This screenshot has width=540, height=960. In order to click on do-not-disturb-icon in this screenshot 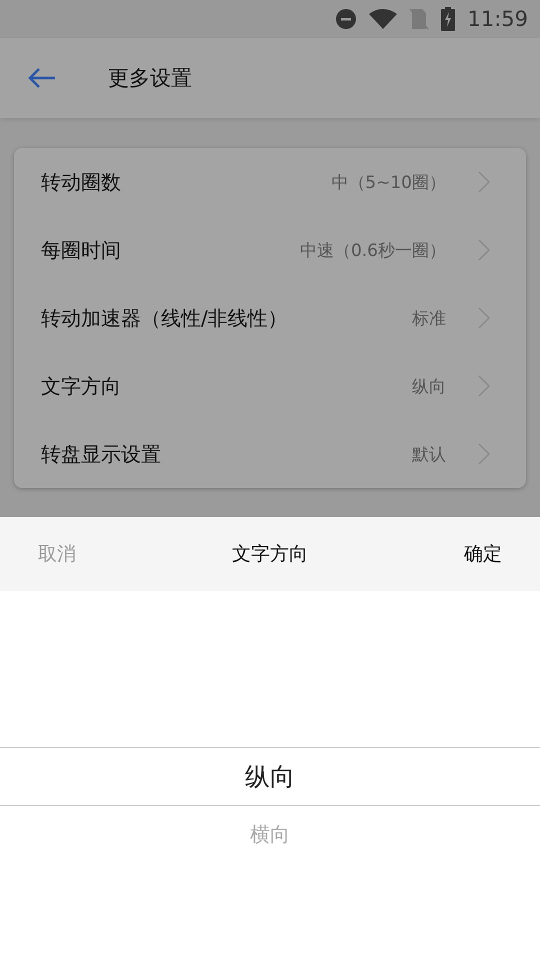, I will do `click(346, 19)`.